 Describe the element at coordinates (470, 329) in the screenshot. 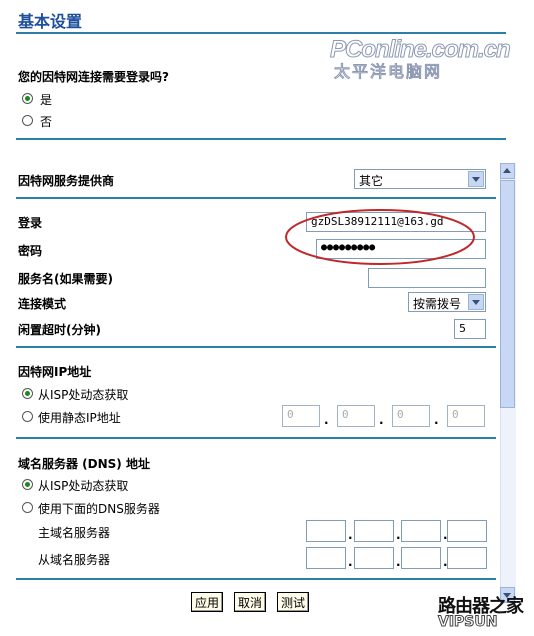

I see `idle-timeout-input: 5` at that location.